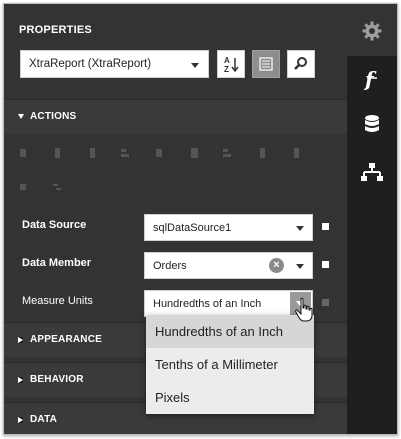 The width and height of the screenshot is (401, 439). I want to click on make-same-height-icon, so click(262, 153).